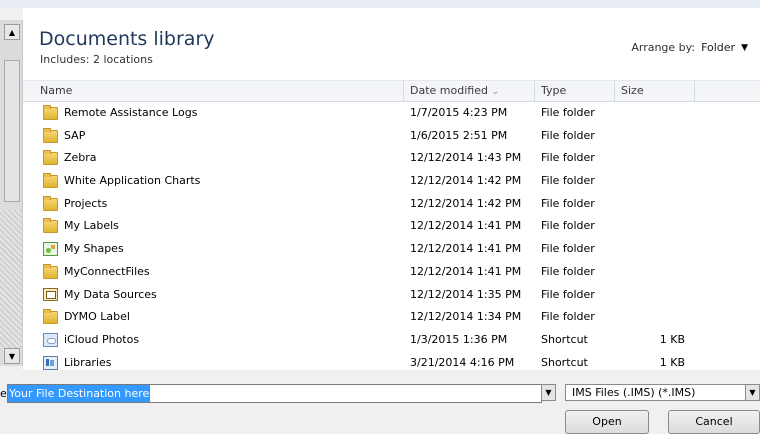 This screenshot has width=760, height=434. I want to click on libraries-shortcut-icon, so click(50, 362).